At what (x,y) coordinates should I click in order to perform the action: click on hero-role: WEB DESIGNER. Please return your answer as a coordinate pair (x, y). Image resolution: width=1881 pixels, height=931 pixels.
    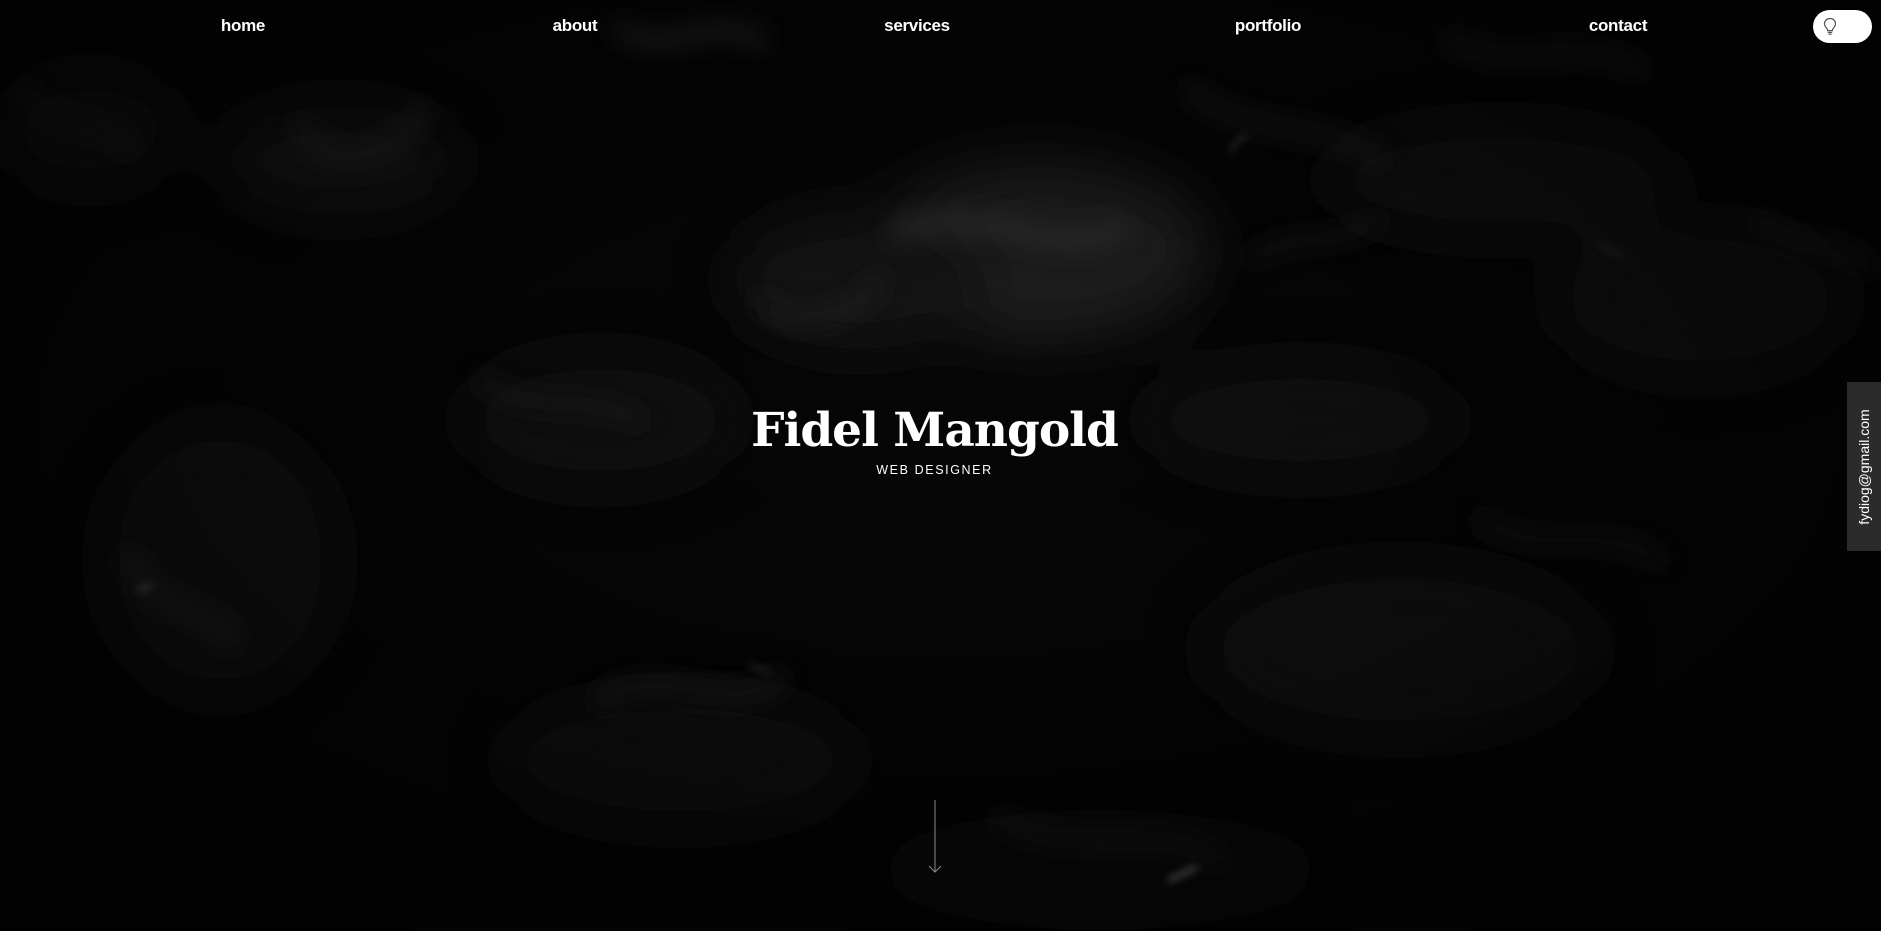
    Looking at the image, I should click on (934, 469).